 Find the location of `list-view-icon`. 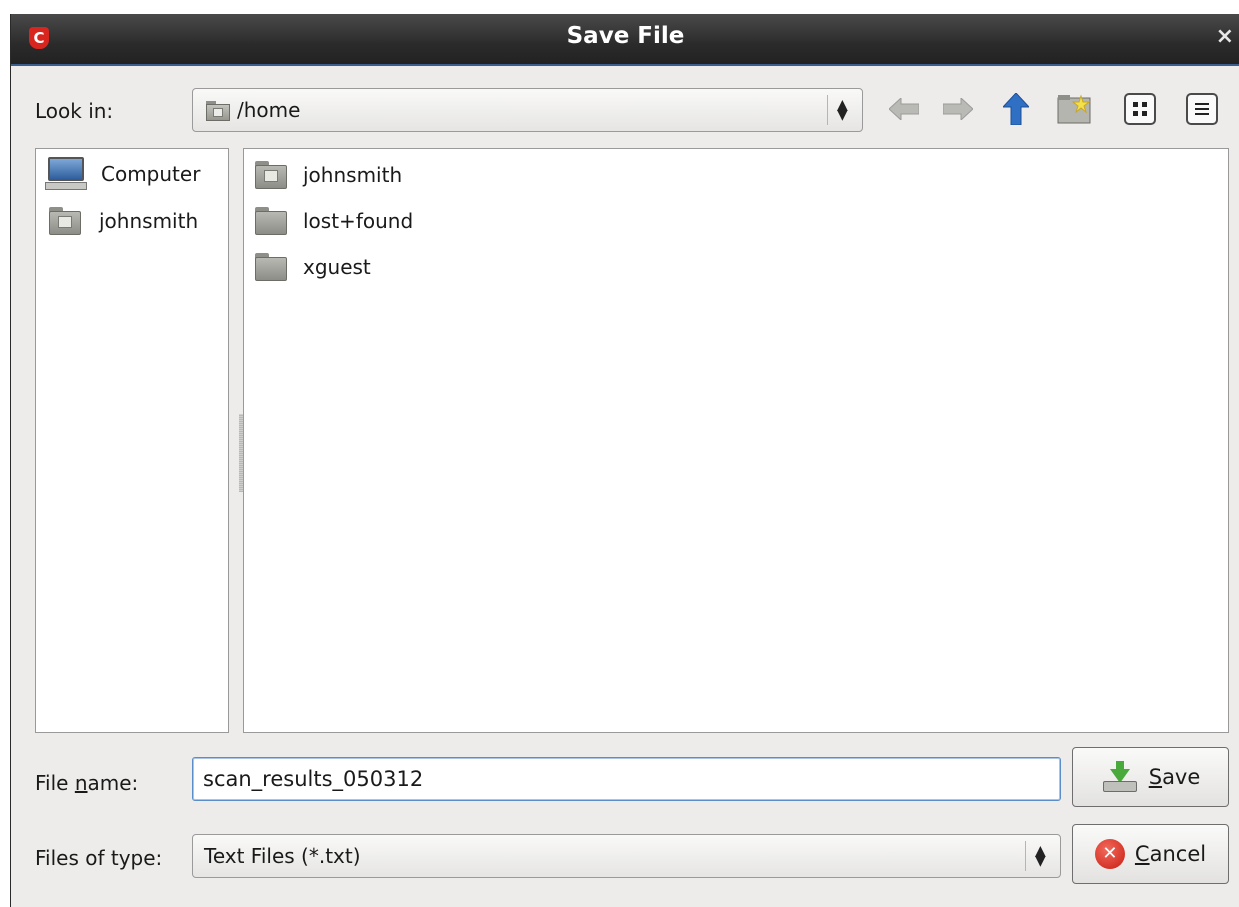

list-view-icon is located at coordinates (1202, 109).